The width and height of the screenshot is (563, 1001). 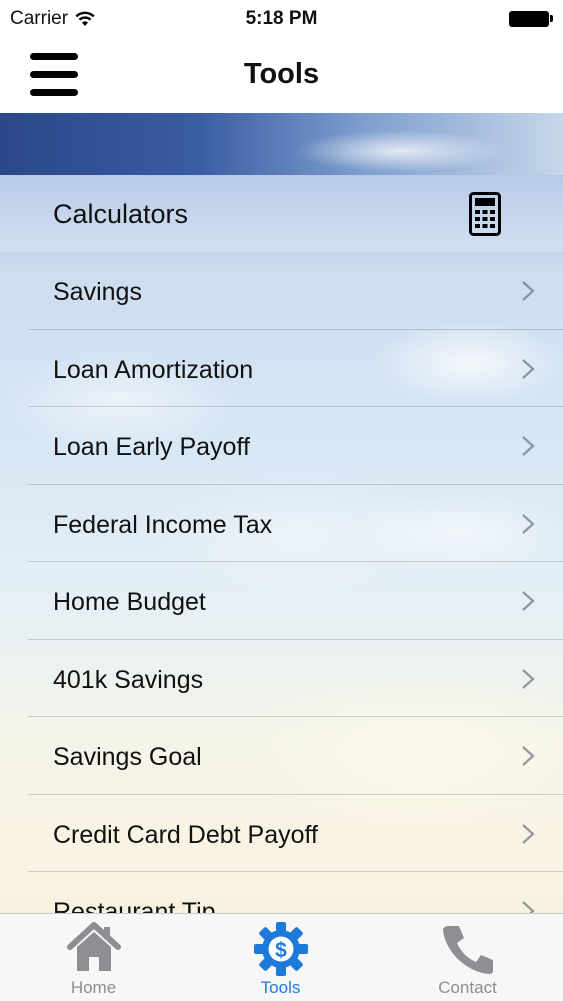 I want to click on status-time: 5:18 PM, so click(x=281, y=18).